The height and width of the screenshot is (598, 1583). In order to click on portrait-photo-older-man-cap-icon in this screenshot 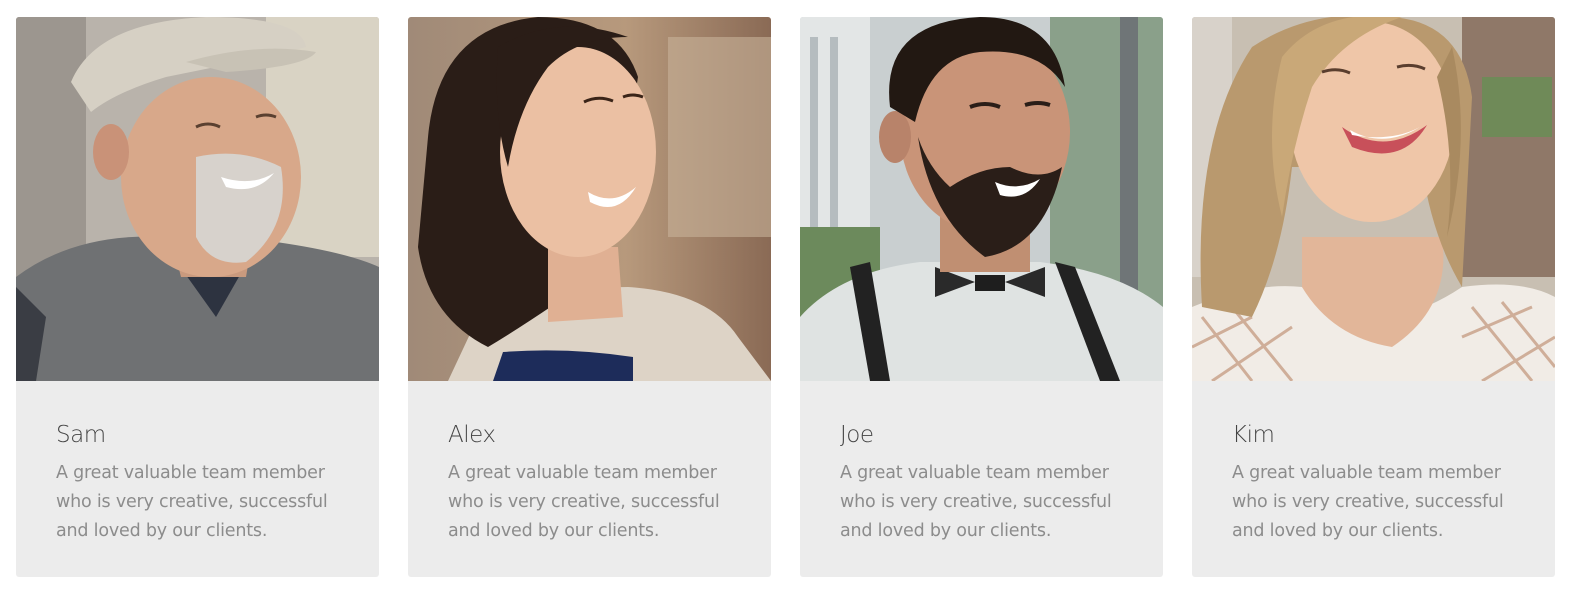, I will do `click(197, 199)`.